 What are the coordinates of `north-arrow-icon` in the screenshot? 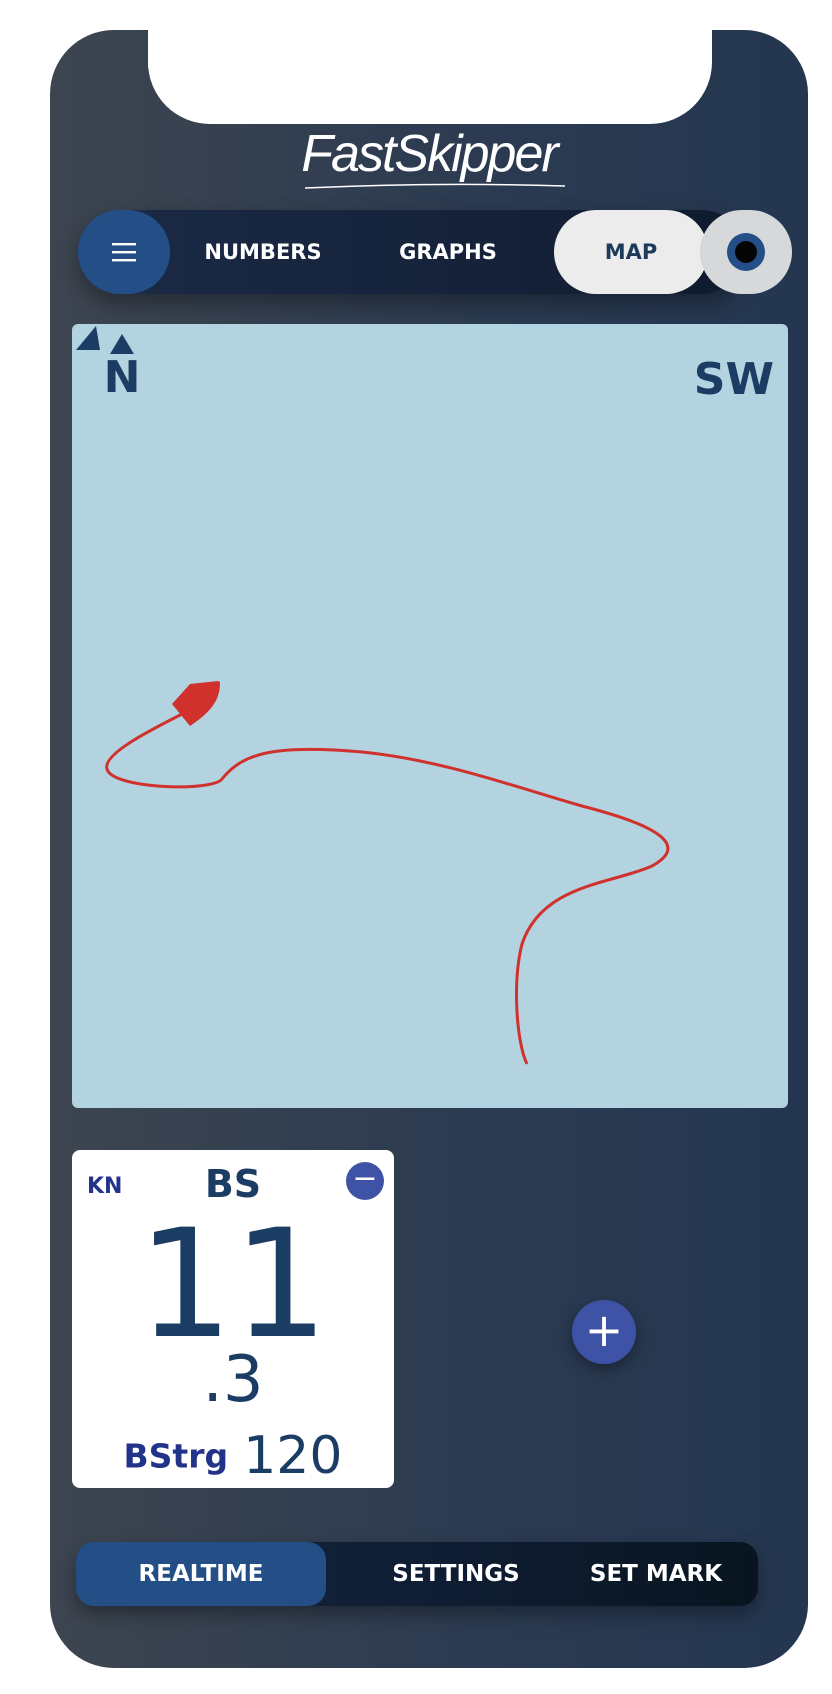 It's located at (122, 344).